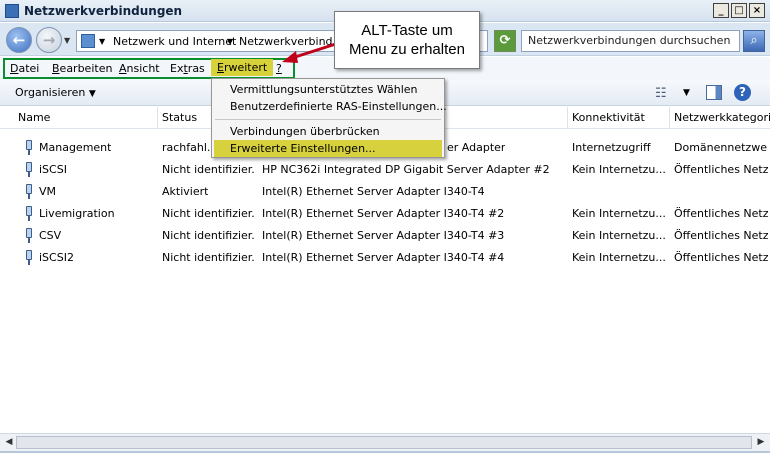 The width and height of the screenshot is (770, 453). I want to click on column-category: Netzwerkkategorie, so click(720, 118).